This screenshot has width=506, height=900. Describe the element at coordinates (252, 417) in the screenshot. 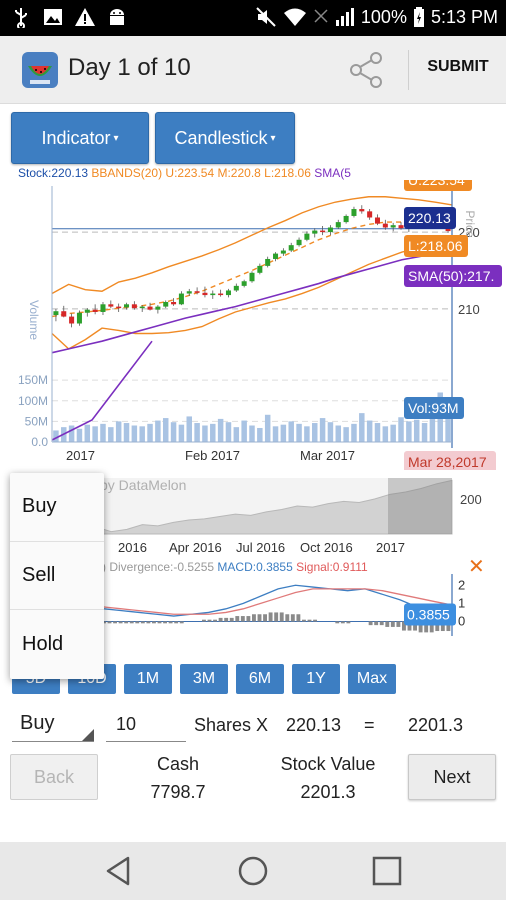

I see `volume-bars` at that location.